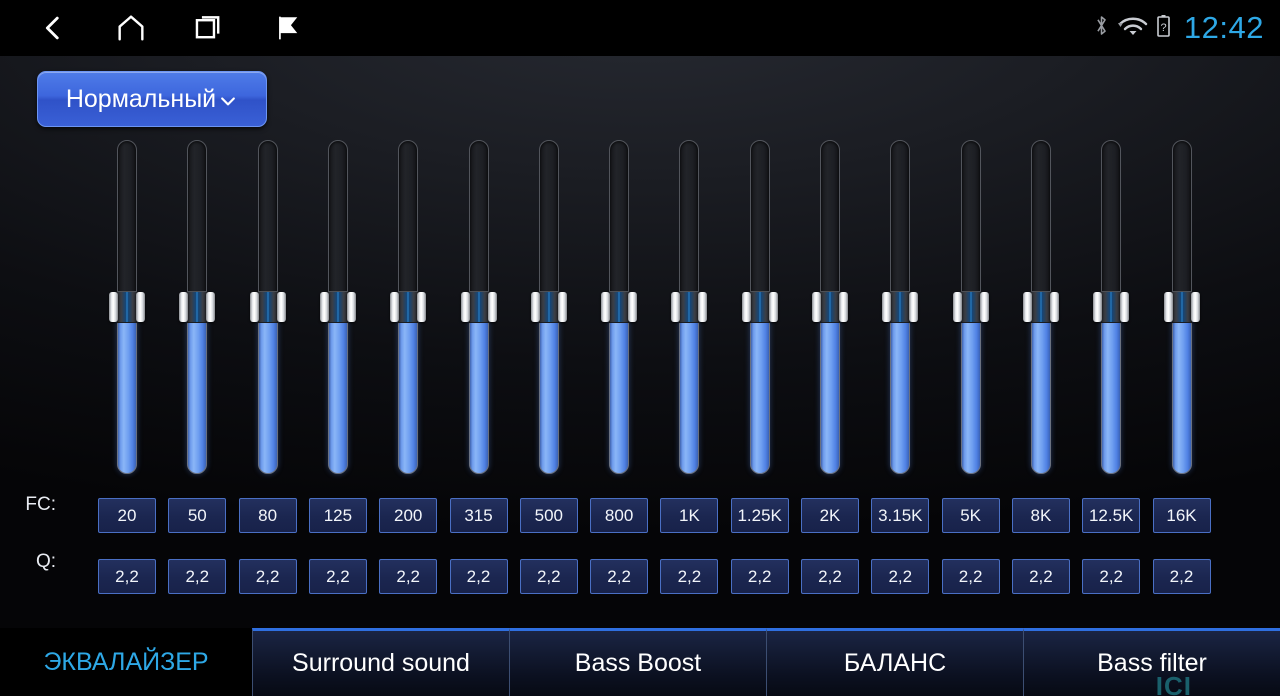  I want to click on fc-value-box: 12.5K, so click(1111, 515).